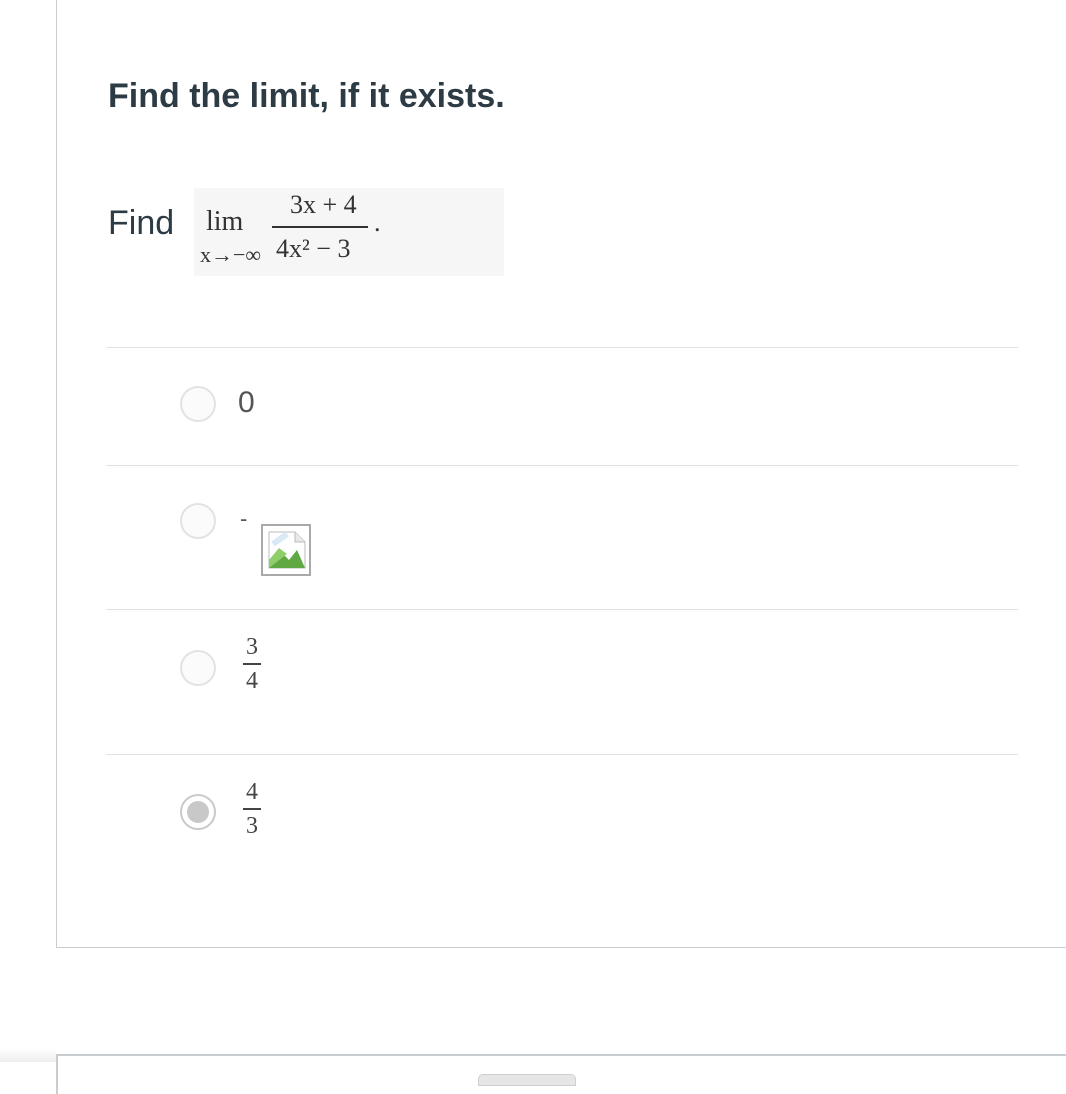 The width and height of the screenshot is (1066, 1094). Describe the element at coordinates (198, 404) in the screenshot. I see `answer-1-radio` at that location.